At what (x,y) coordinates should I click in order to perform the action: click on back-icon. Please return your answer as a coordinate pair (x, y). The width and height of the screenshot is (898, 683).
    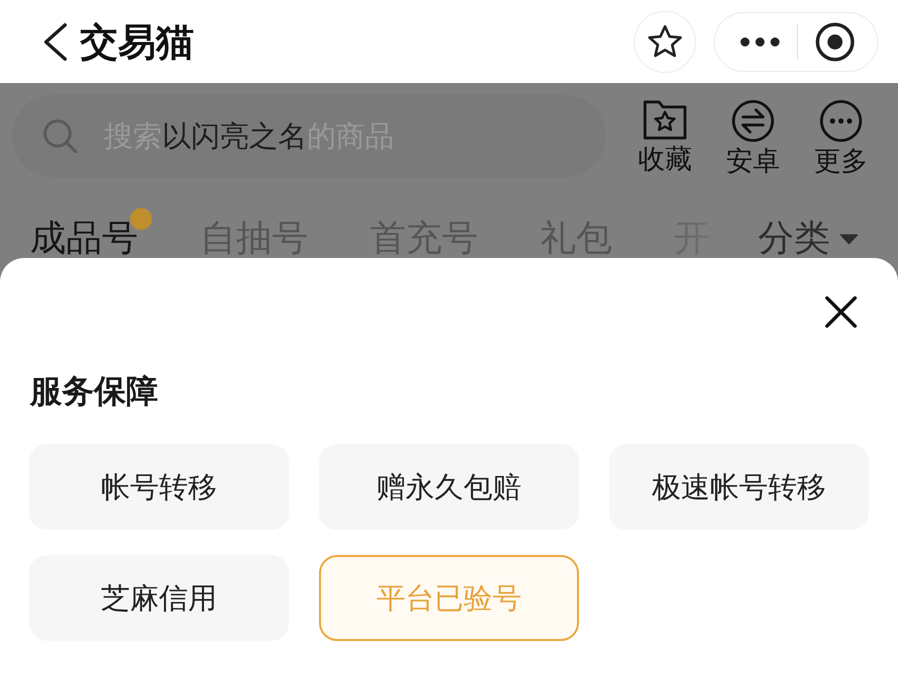
    Looking at the image, I should click on (55, 41).